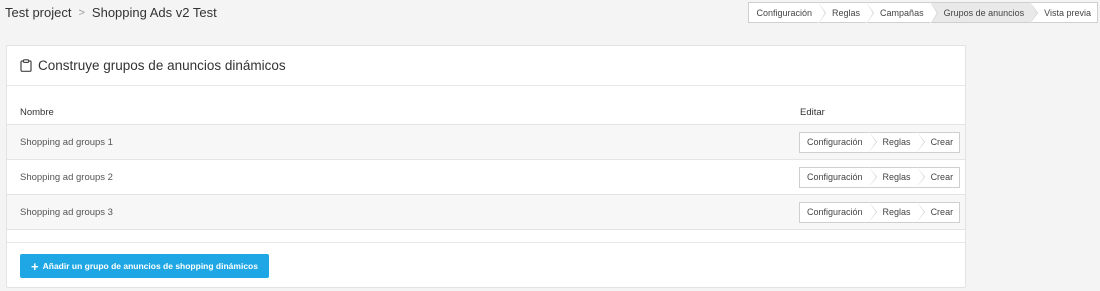 The height and width of the screenshot is (291, 1100). What do you see at coordinates (902, 13) in the screenshot?
I see `step-campanas: Campañas` at bounding box center [902, 13].